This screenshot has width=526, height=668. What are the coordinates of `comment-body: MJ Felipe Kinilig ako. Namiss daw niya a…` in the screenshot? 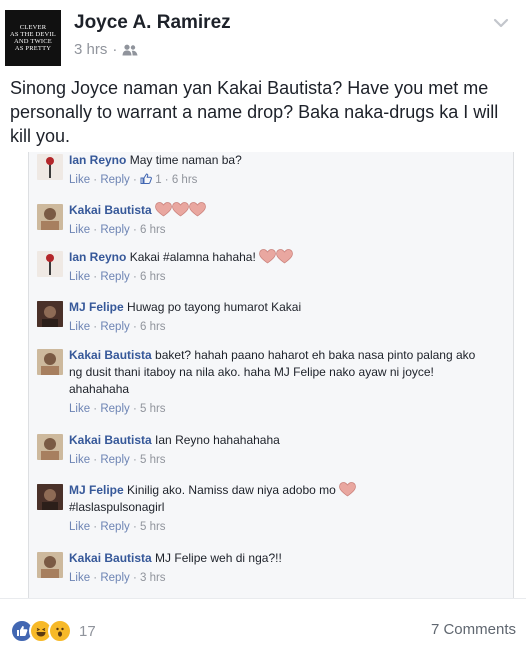 It's located at (284, 509).